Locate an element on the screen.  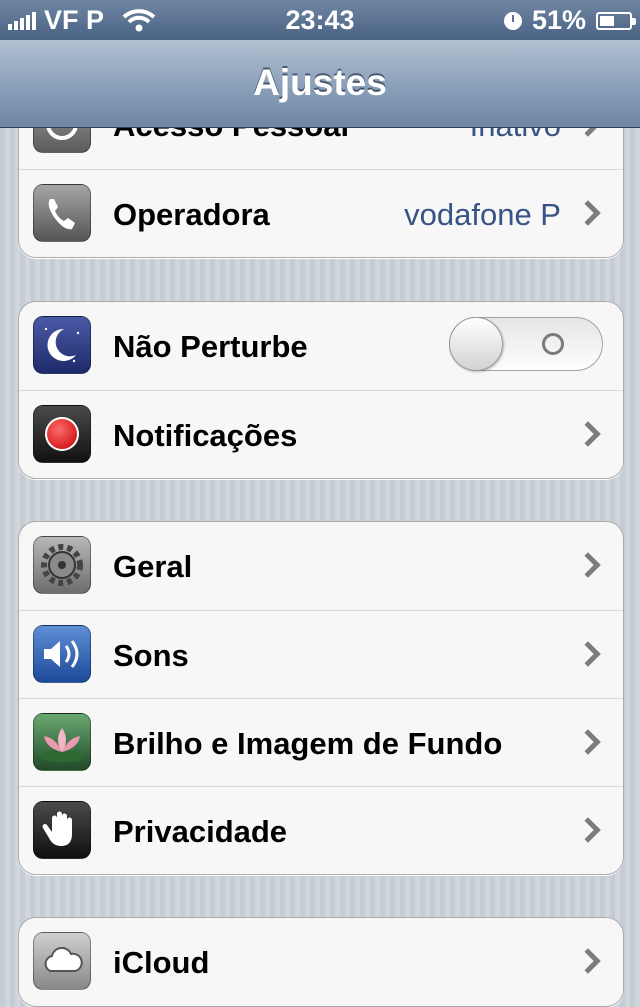
battery-percent: 51% is located at coordinates (558, 20).